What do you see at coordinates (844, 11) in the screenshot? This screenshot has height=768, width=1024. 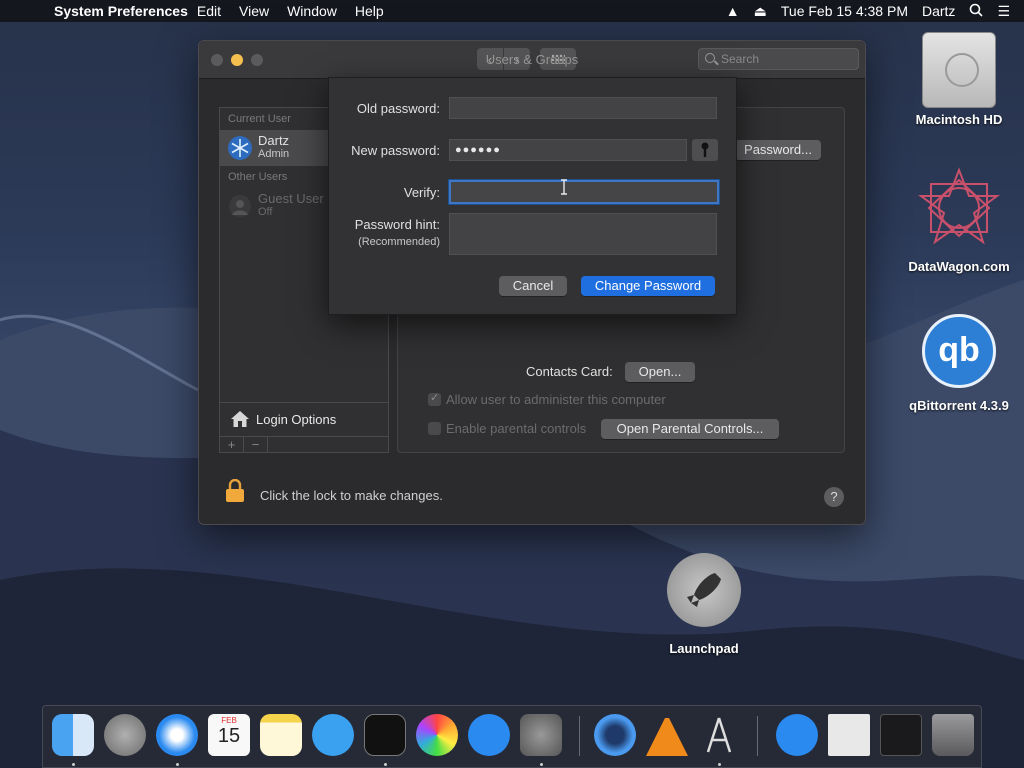 I see `menu-clock: Tue Feb 15 4:38 PM` at bounding box center [844, 11].